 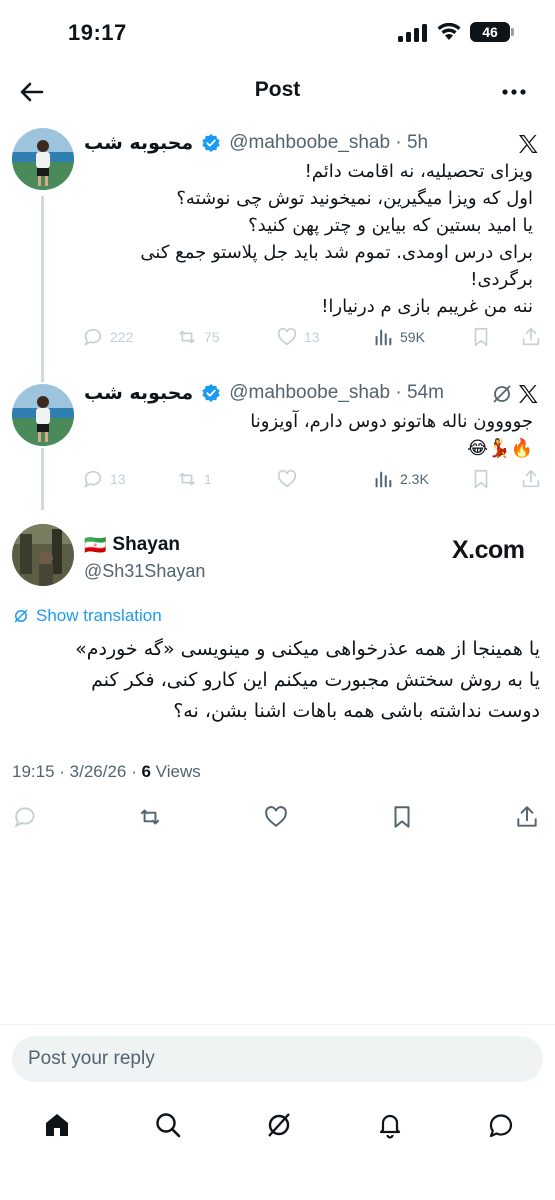 I want to click on main-author: 🇮🇷 Shayan, so click(x=132, y=545).